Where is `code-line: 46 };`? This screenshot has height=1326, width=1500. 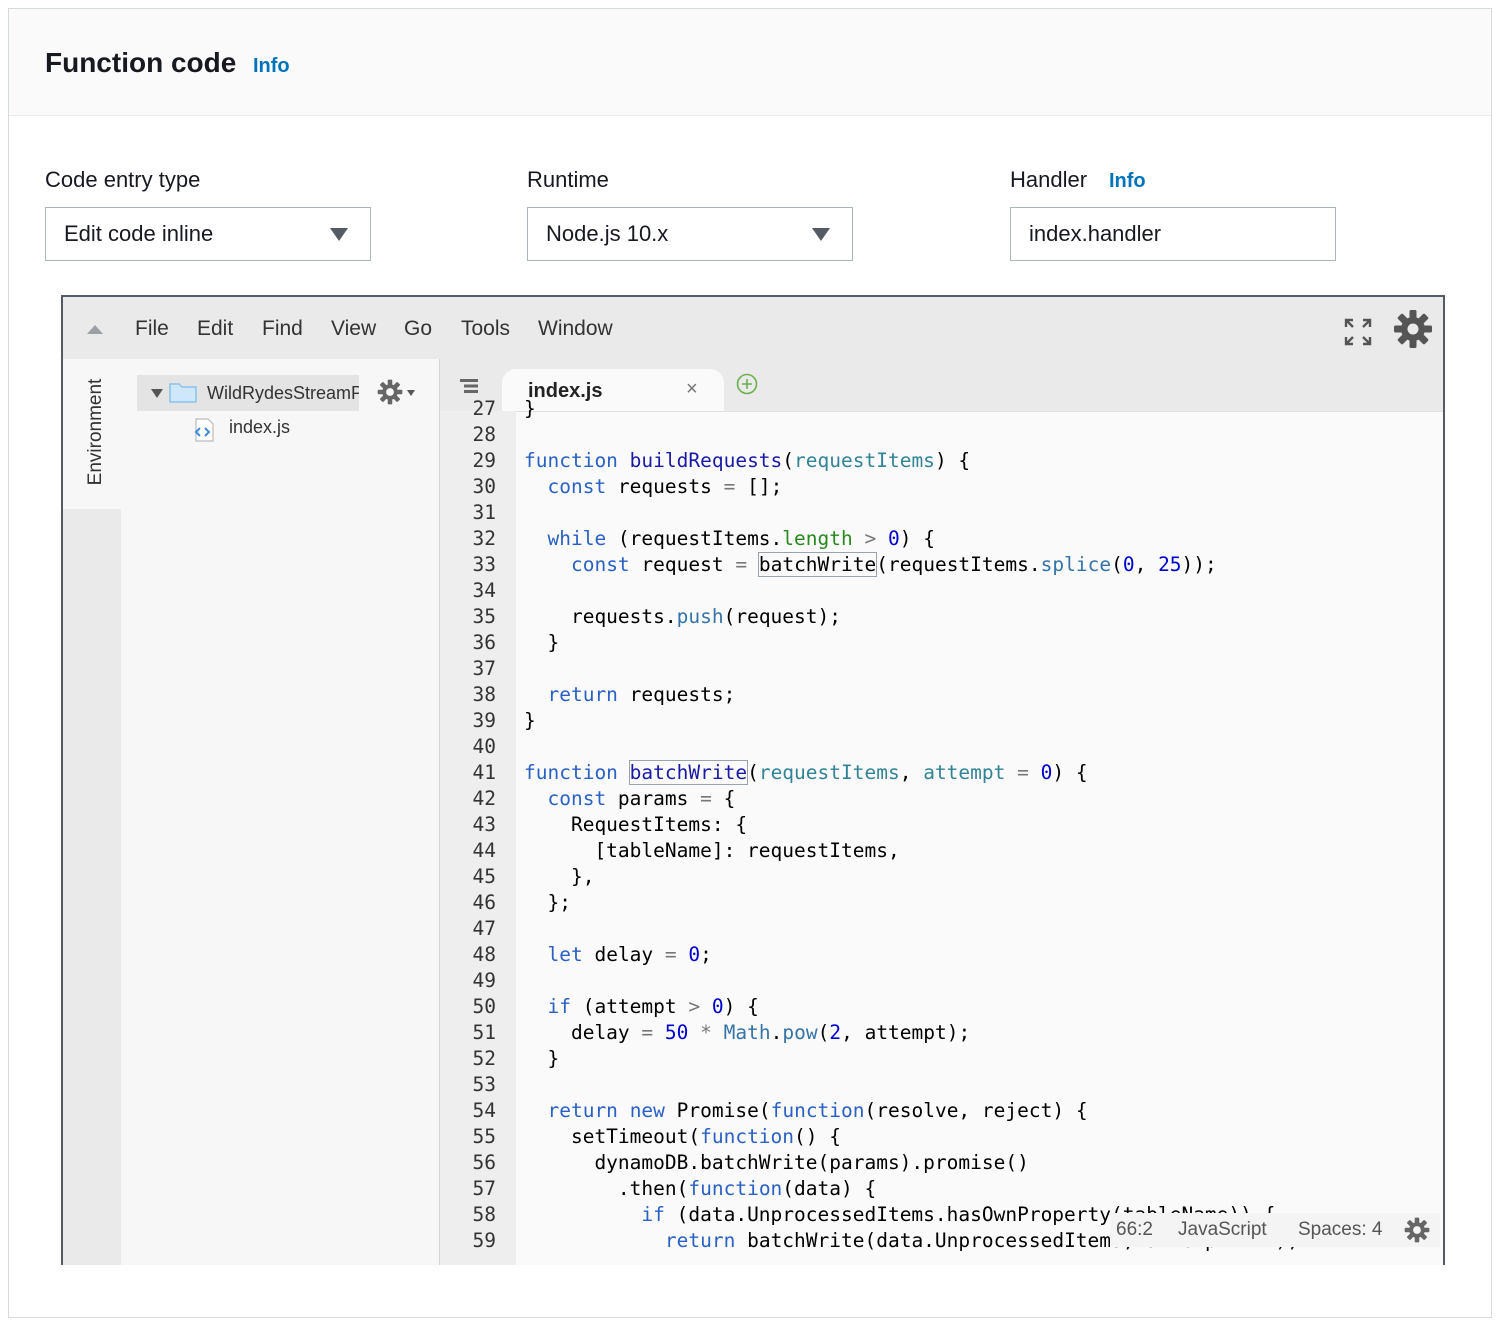 code-line: 46 }; is located at coordinates (941, 904).